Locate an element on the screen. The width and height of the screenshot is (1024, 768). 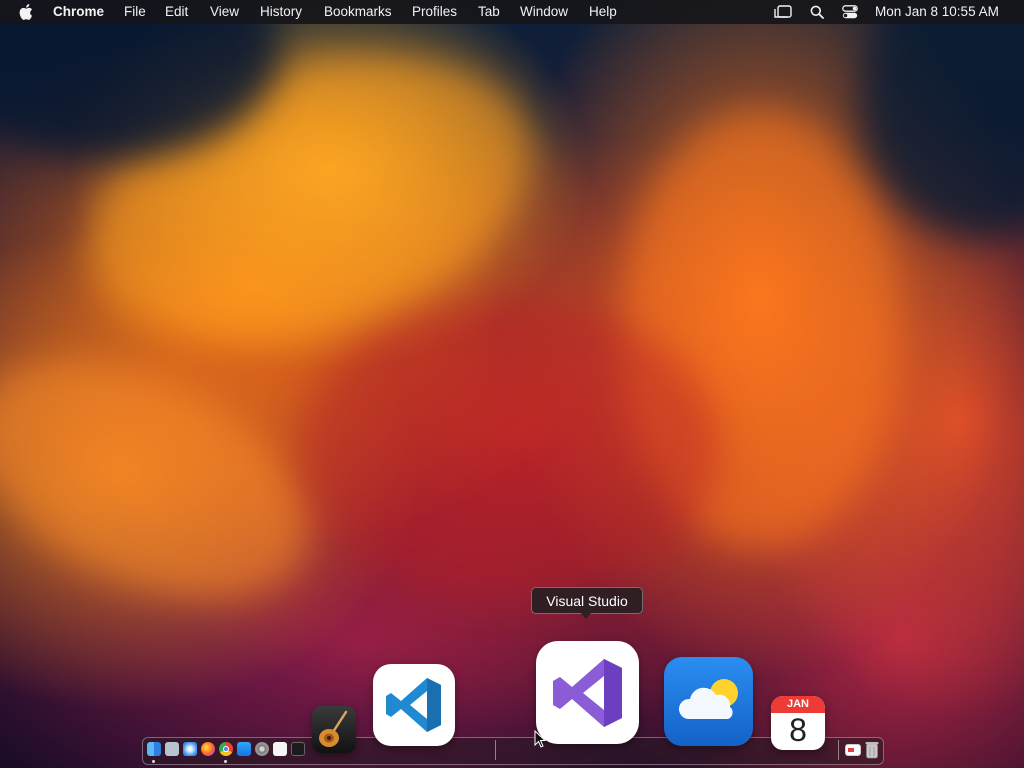
finder-icon is located at coordinates (154, 749).